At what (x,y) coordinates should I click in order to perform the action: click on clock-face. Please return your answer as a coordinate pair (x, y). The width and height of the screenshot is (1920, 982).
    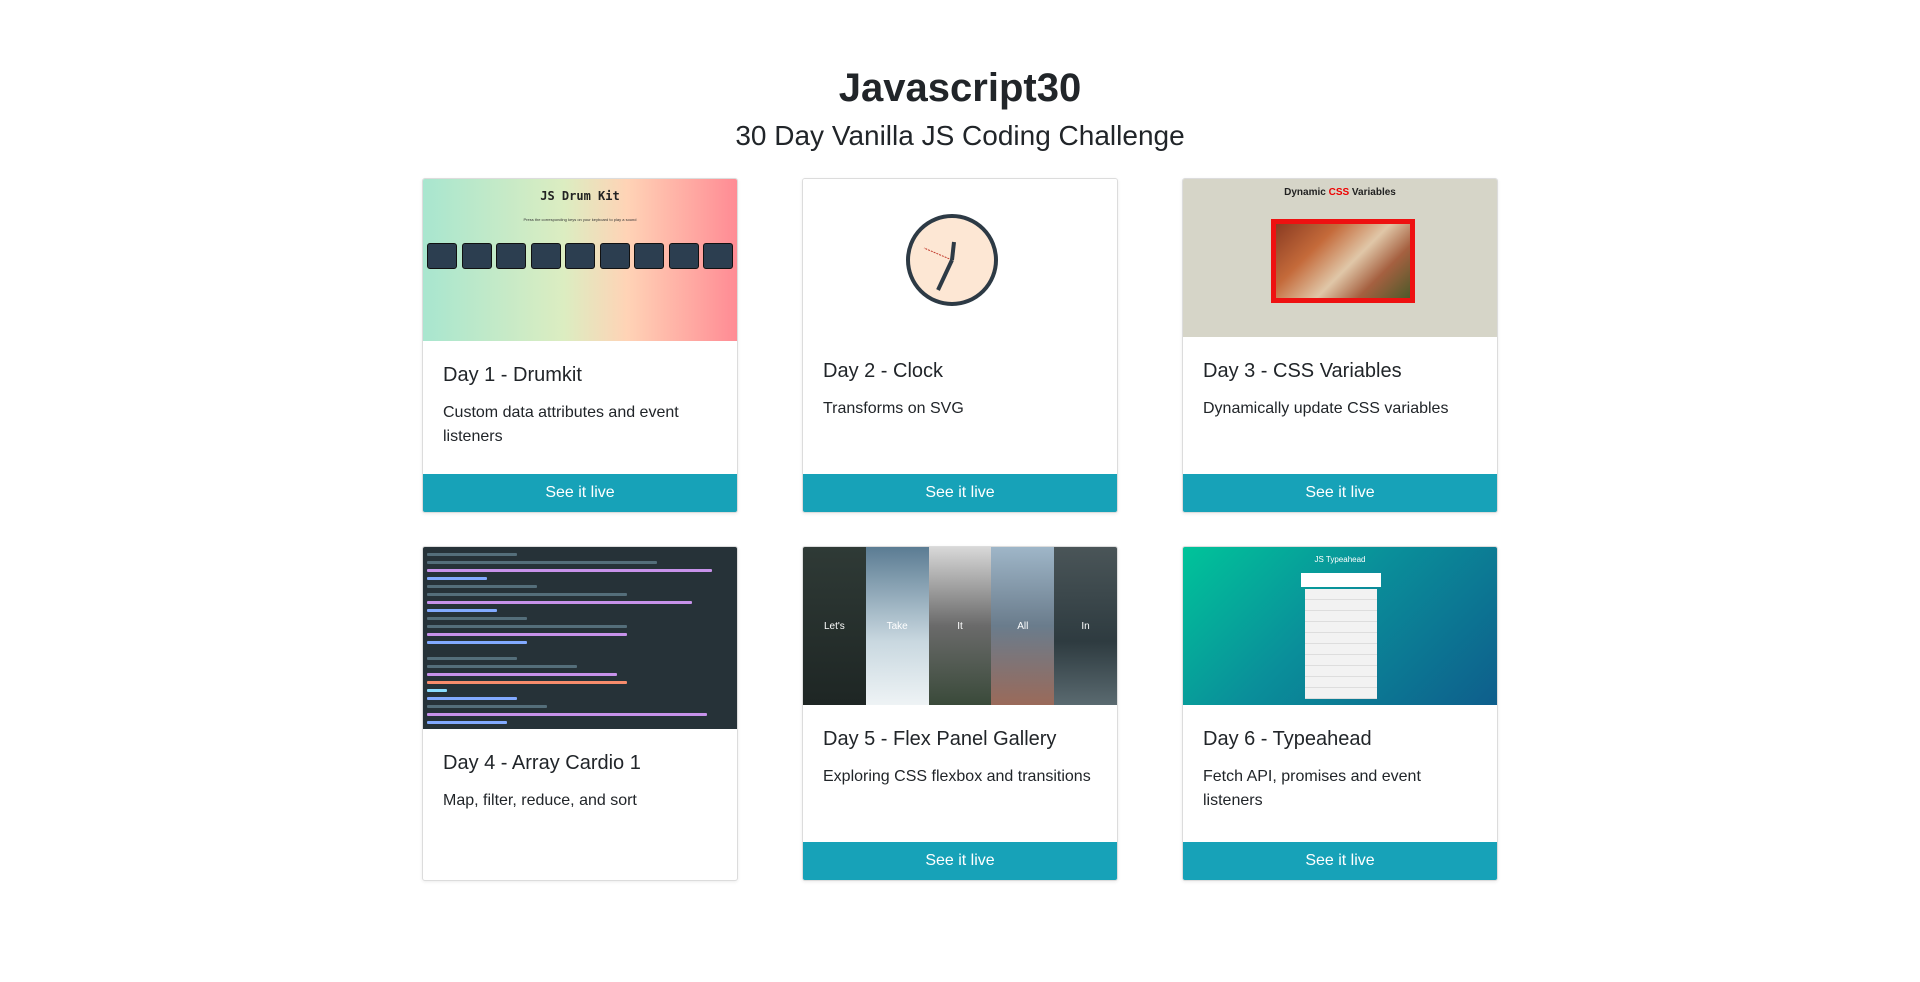
    Looking at the image, I should click on (952, 260).